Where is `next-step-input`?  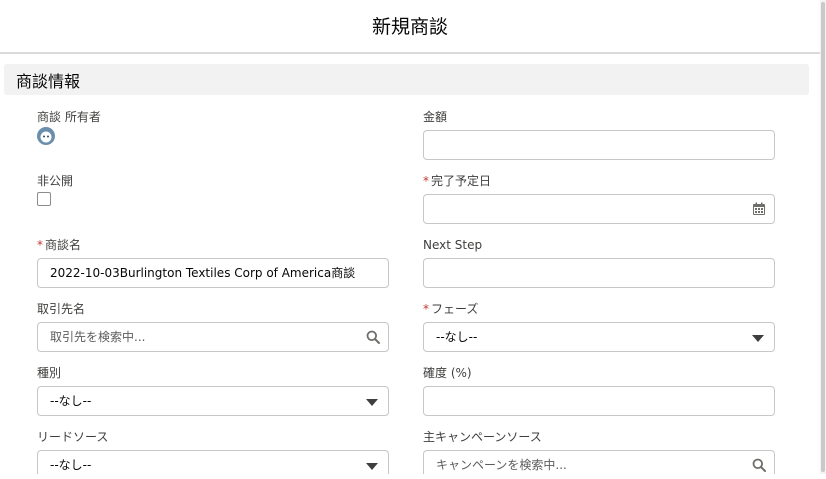 next-step-input is located at coordinates (599, 273).